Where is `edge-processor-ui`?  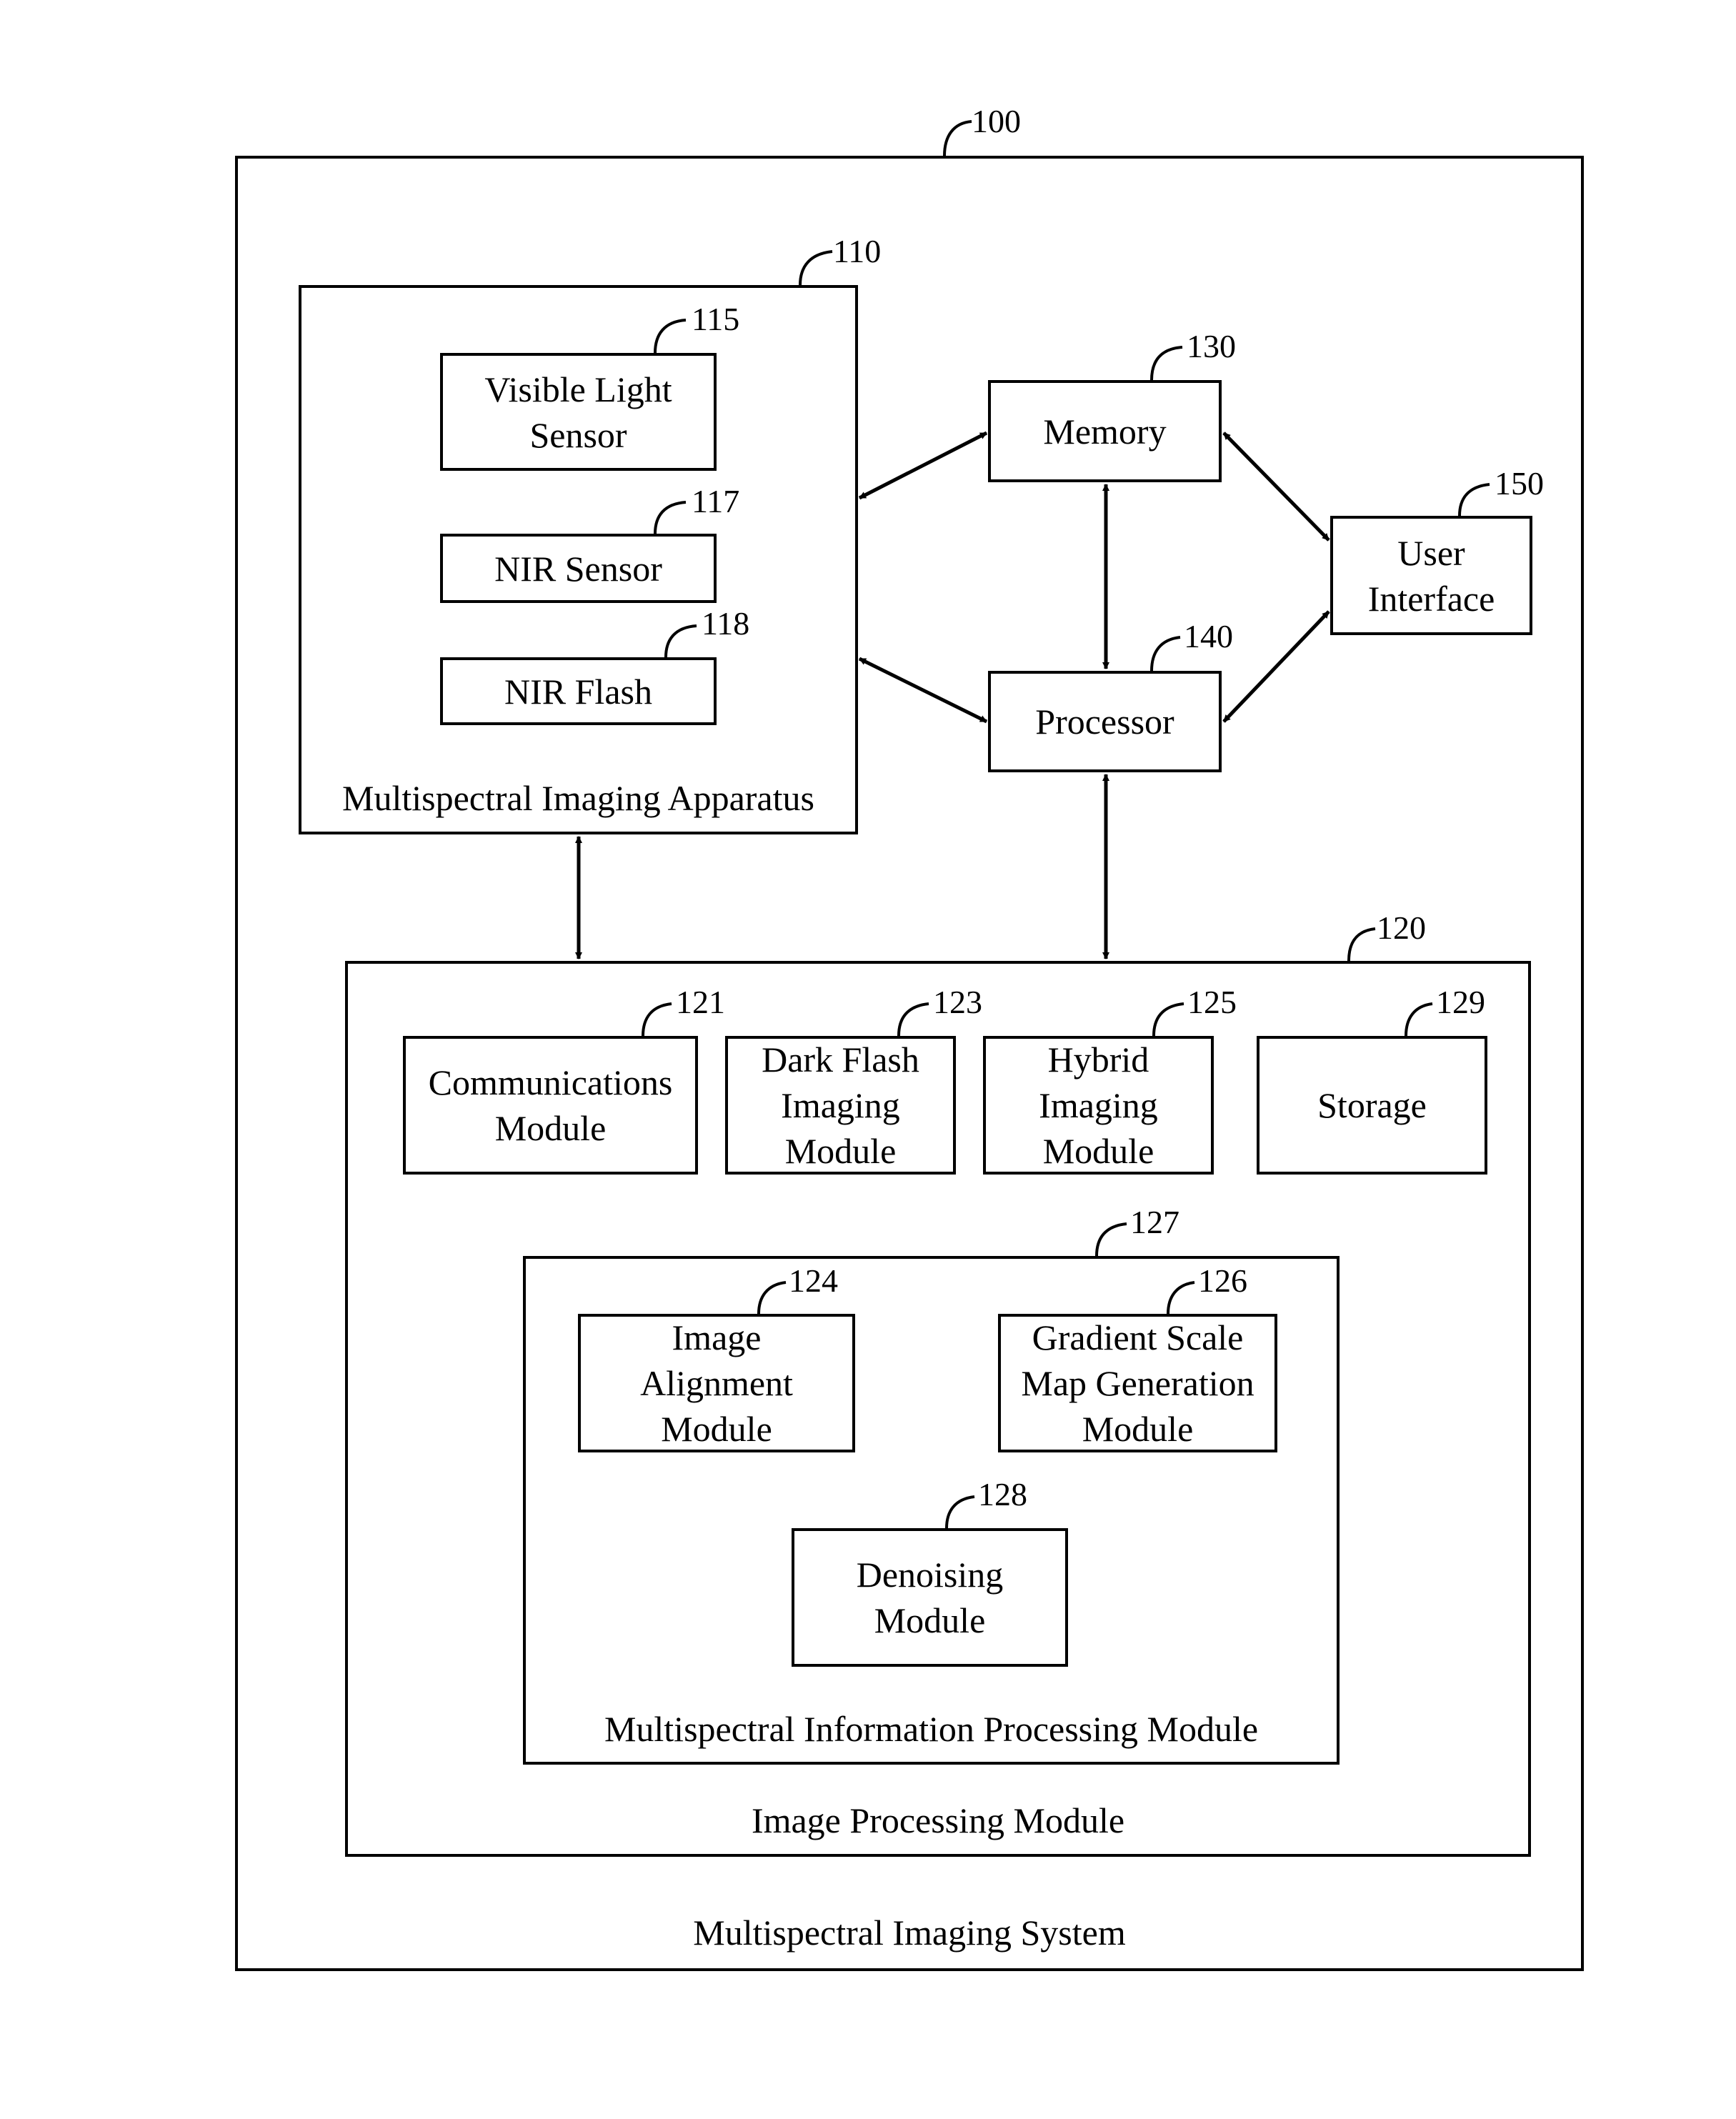 edge-processor-ui is located at coordinates (1276, 666).